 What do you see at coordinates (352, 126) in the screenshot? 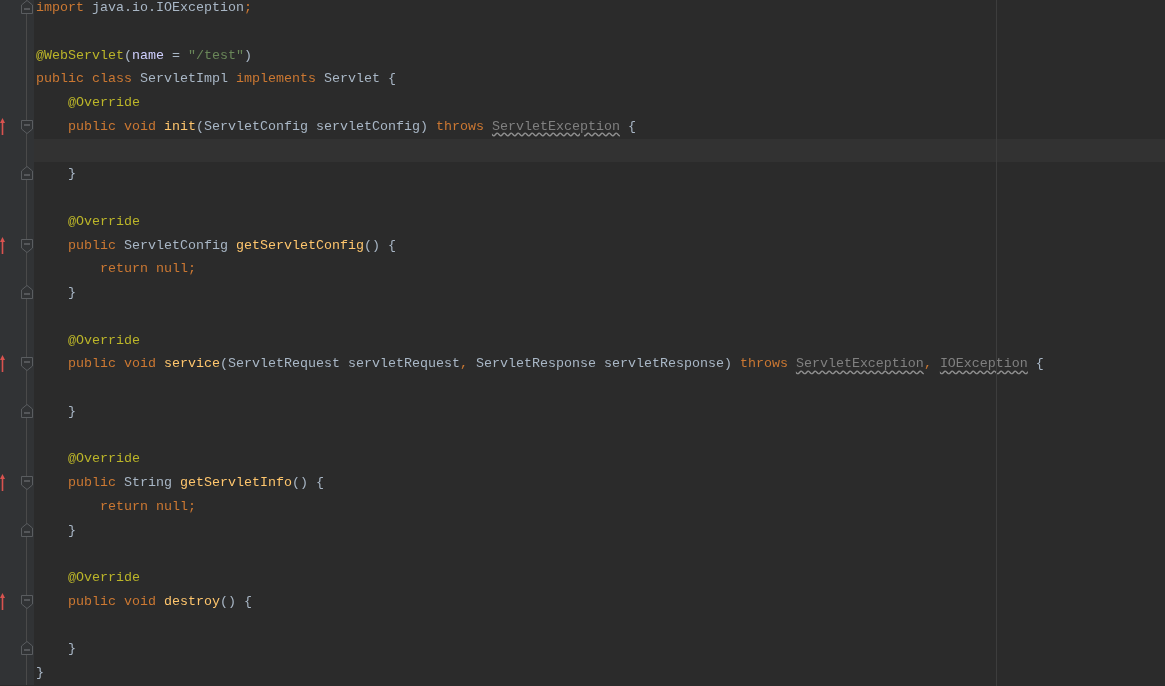
I see `code-line: public void init(ServletConfig servletConfig) throws ServletException {` at bounding box center [352, 126].